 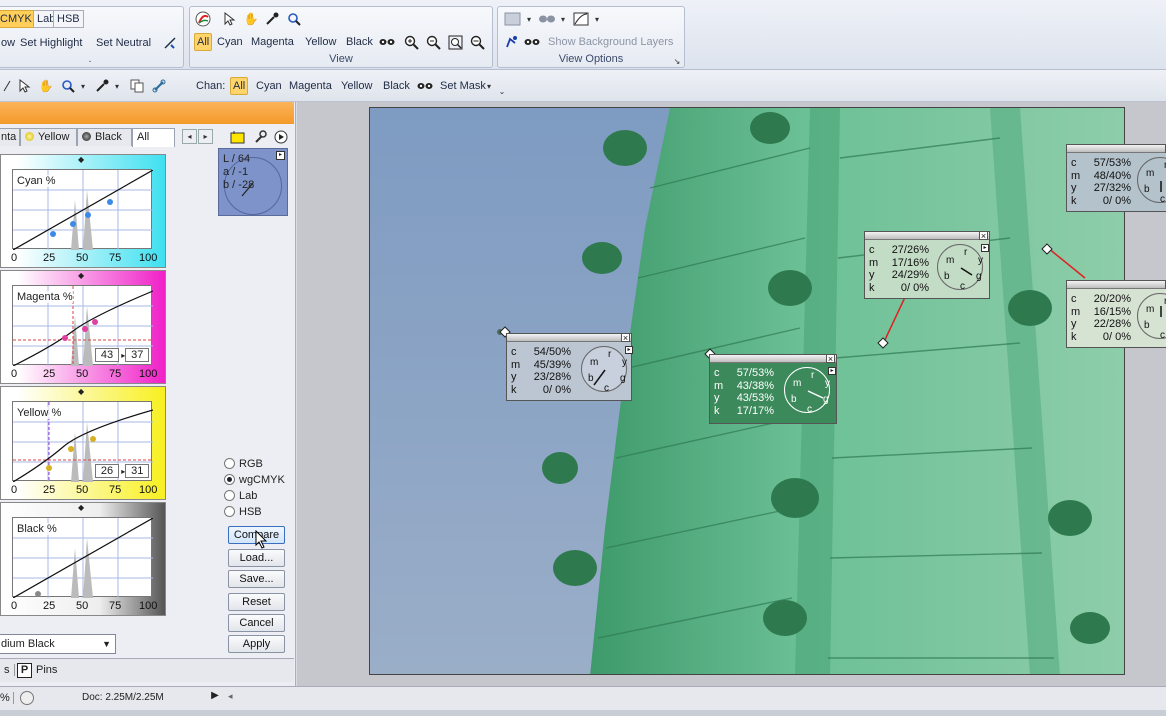 I want to click on view-channel-magenta: Magenta, so click(x=272, y=42).